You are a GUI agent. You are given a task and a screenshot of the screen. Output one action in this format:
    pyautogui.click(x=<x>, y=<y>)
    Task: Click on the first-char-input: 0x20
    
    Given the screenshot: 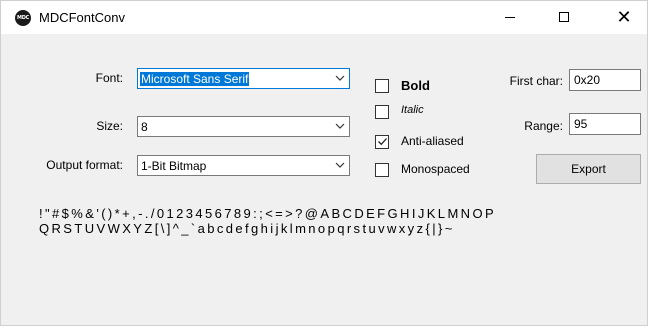 What is the action you would take?
    pyautogui.click(x=605, y=80)
    